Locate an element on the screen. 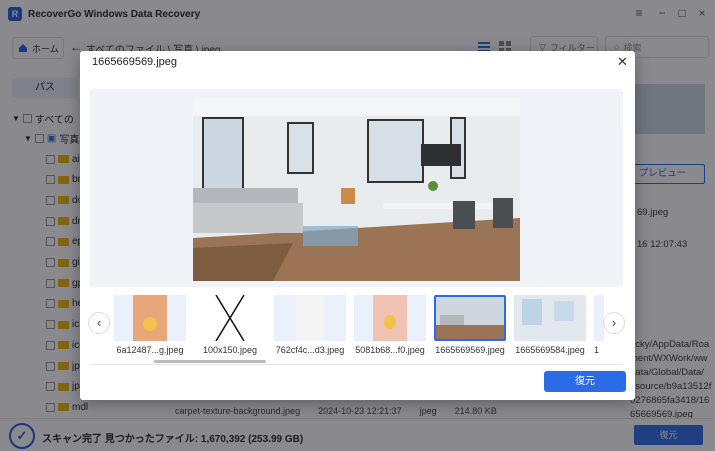 The height and width of the screenshot is (451, 715). thumbnail-caption: 1 is located at coordinates (597, 350).